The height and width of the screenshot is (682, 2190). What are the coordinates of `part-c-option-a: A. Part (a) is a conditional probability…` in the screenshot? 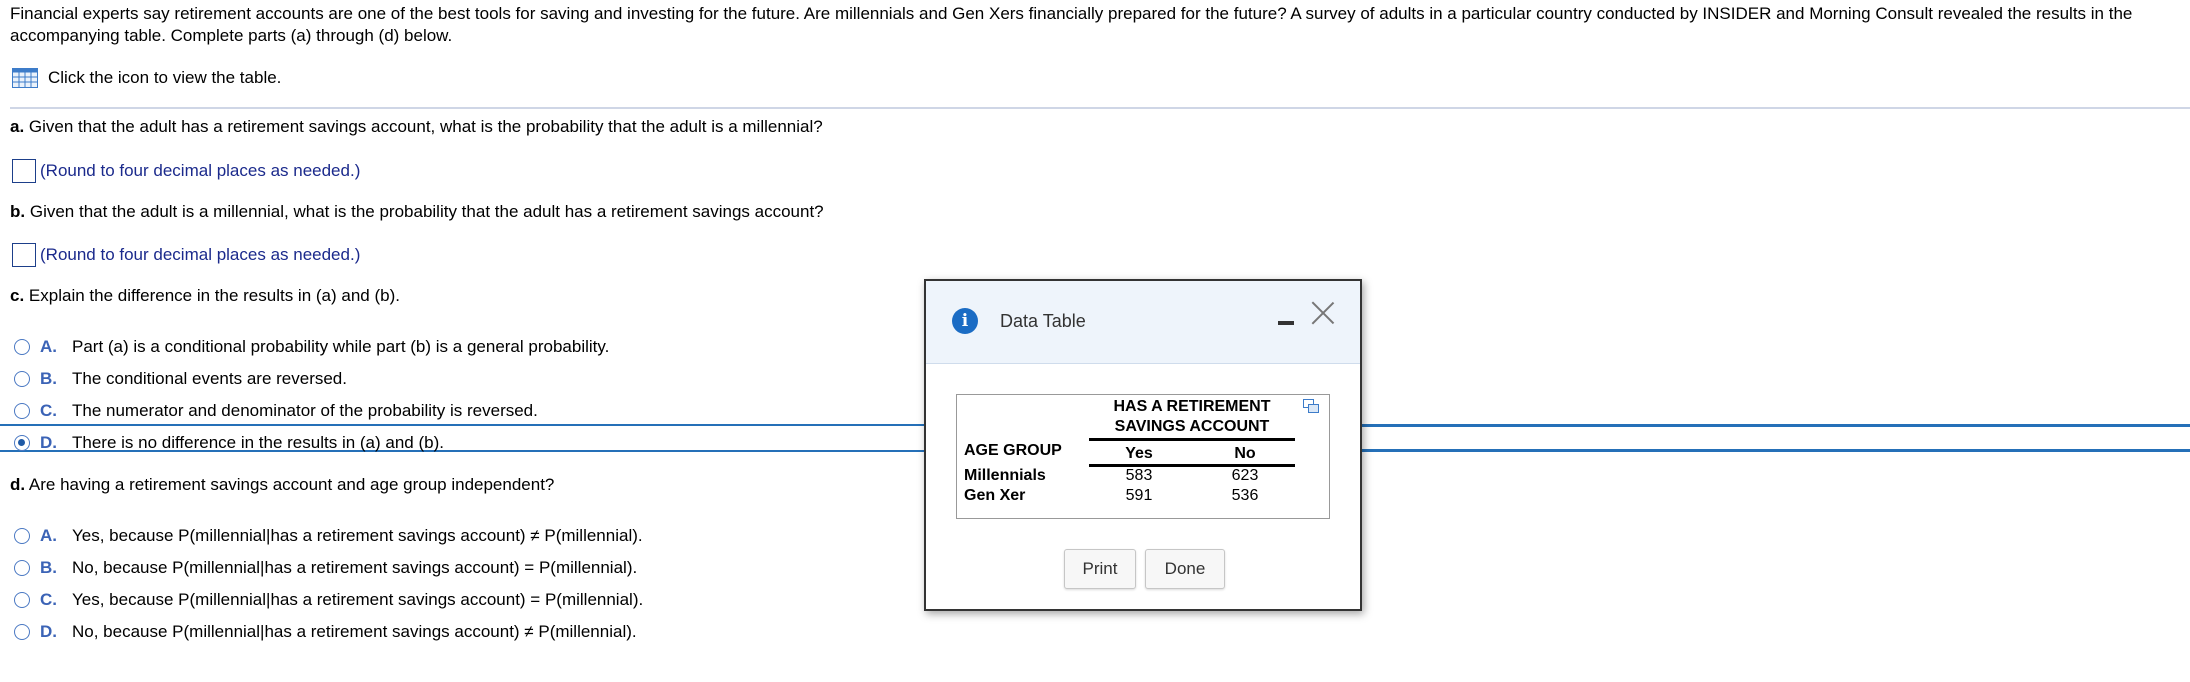 It's located at (311, 347).